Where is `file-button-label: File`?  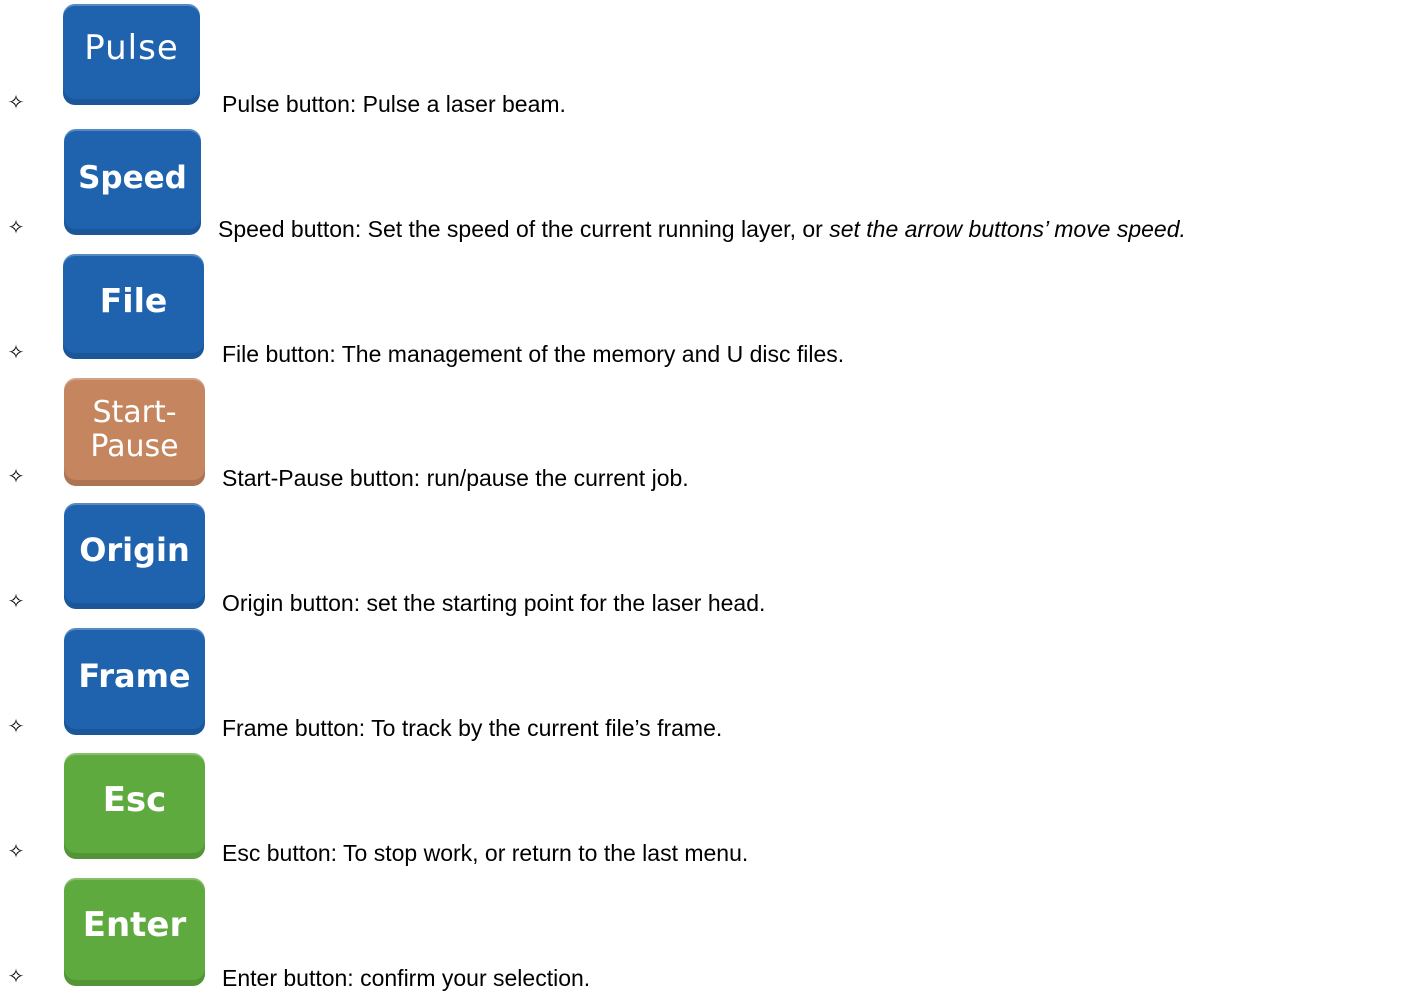 file-button-label: File is located at coordinates (133, 300).